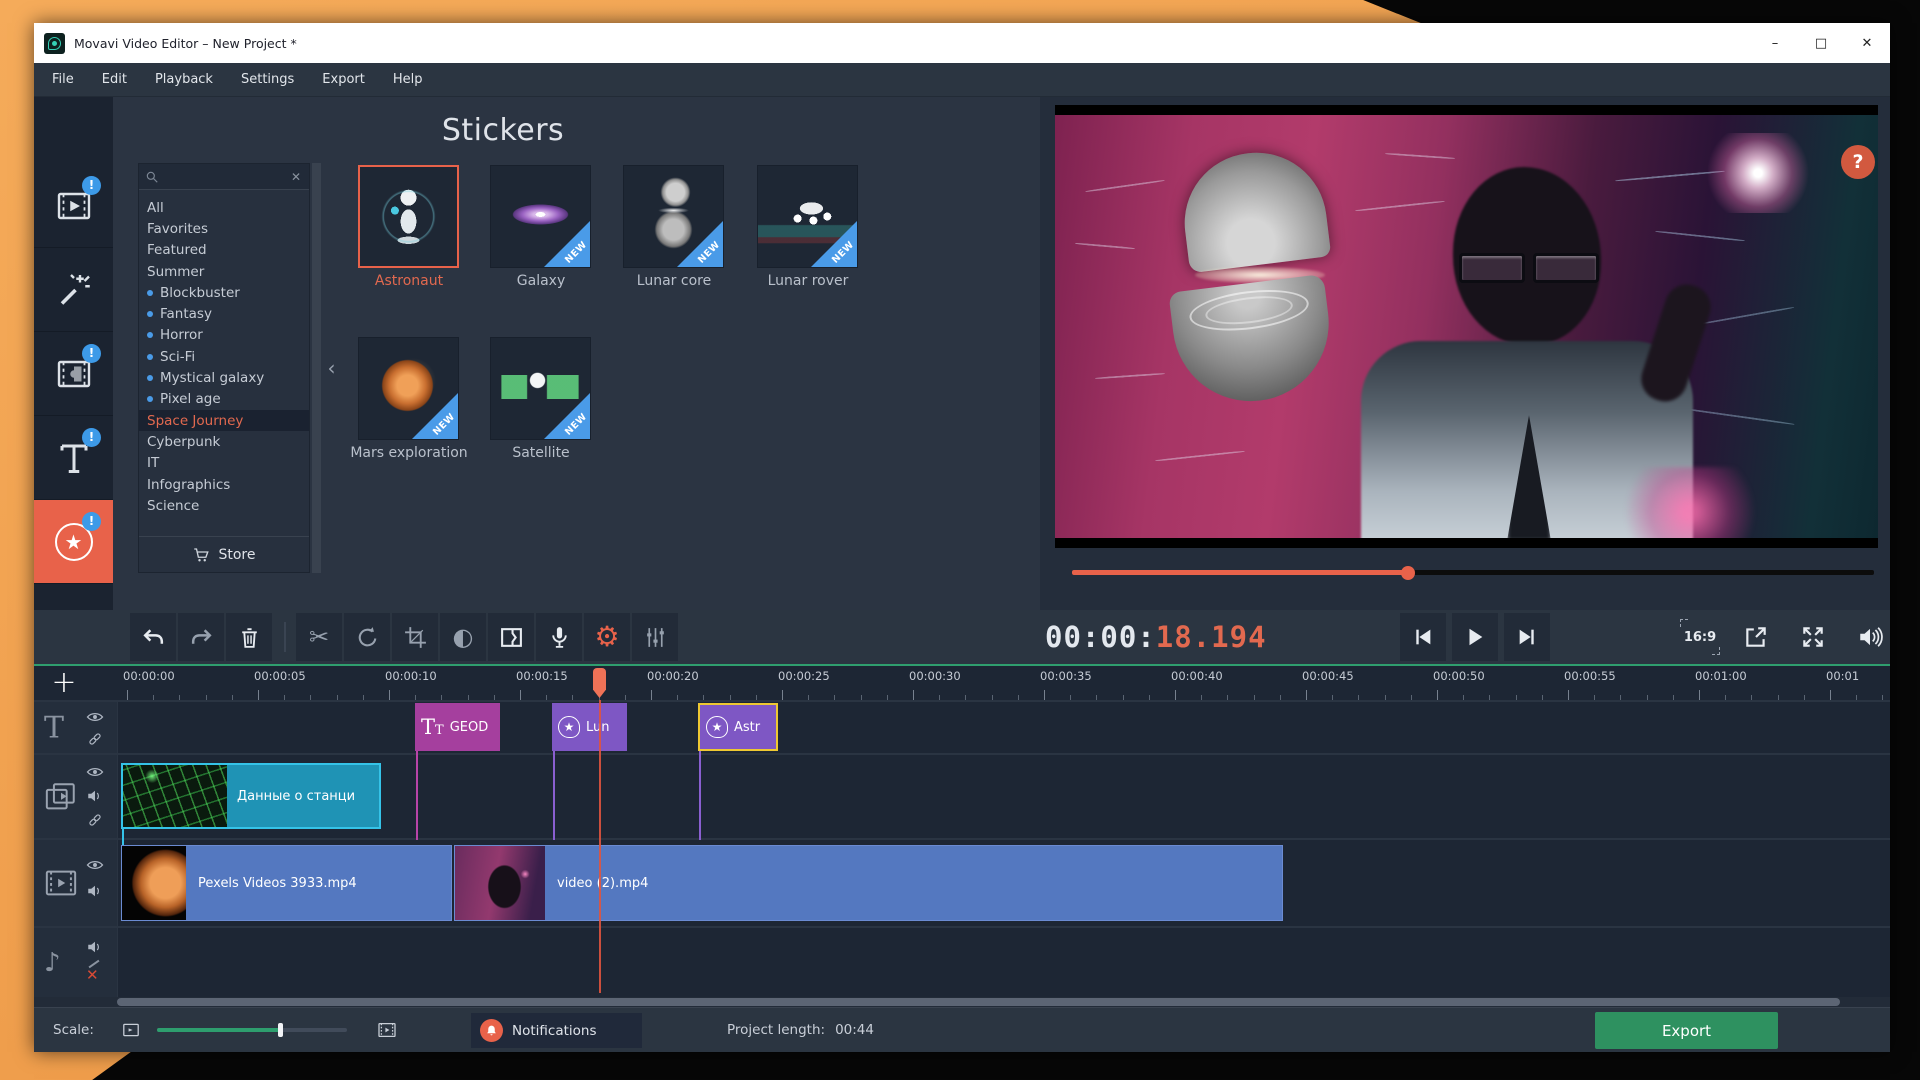  I want to click on detach-preview-button, so click(1756, 637).